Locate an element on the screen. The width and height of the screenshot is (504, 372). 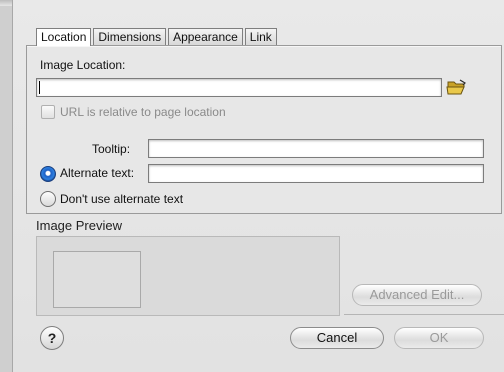
image-preview-frame is located at coordinates (97, 279).